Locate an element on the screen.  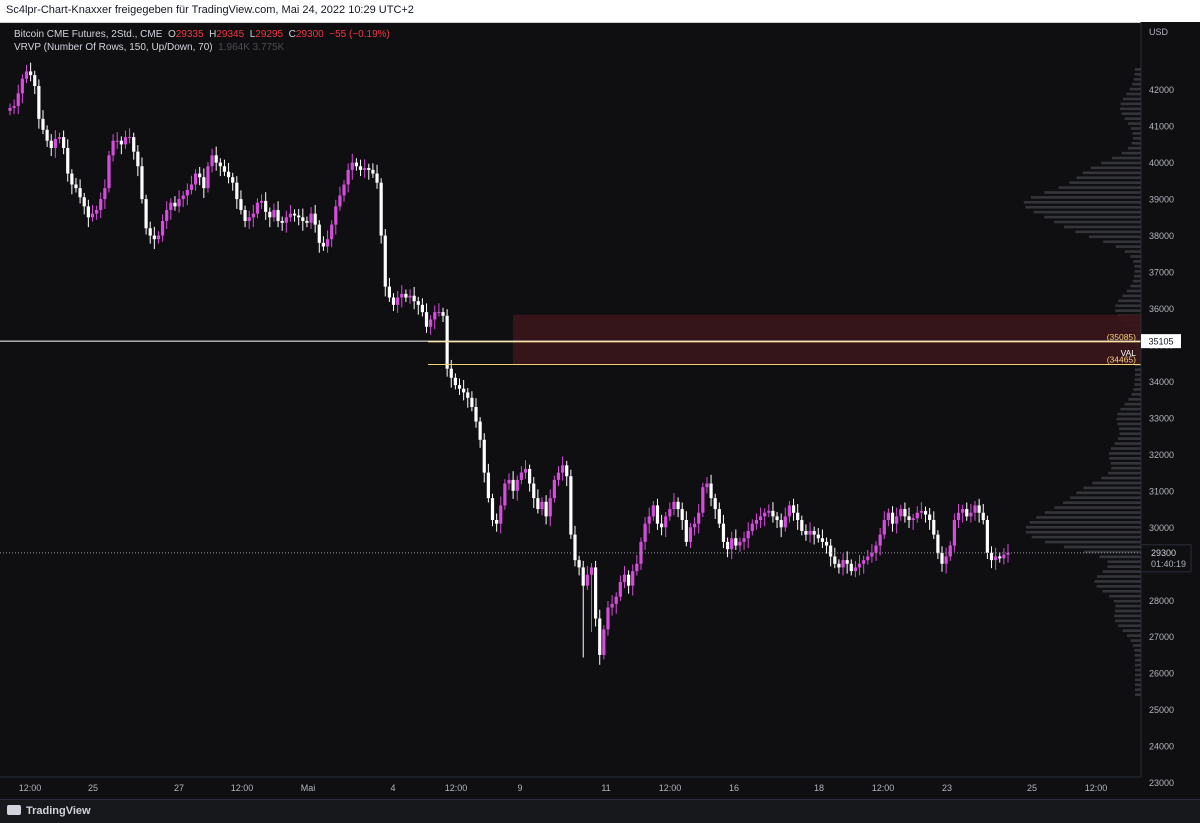
high-value: 29345 is located at coordinates (230, 34).